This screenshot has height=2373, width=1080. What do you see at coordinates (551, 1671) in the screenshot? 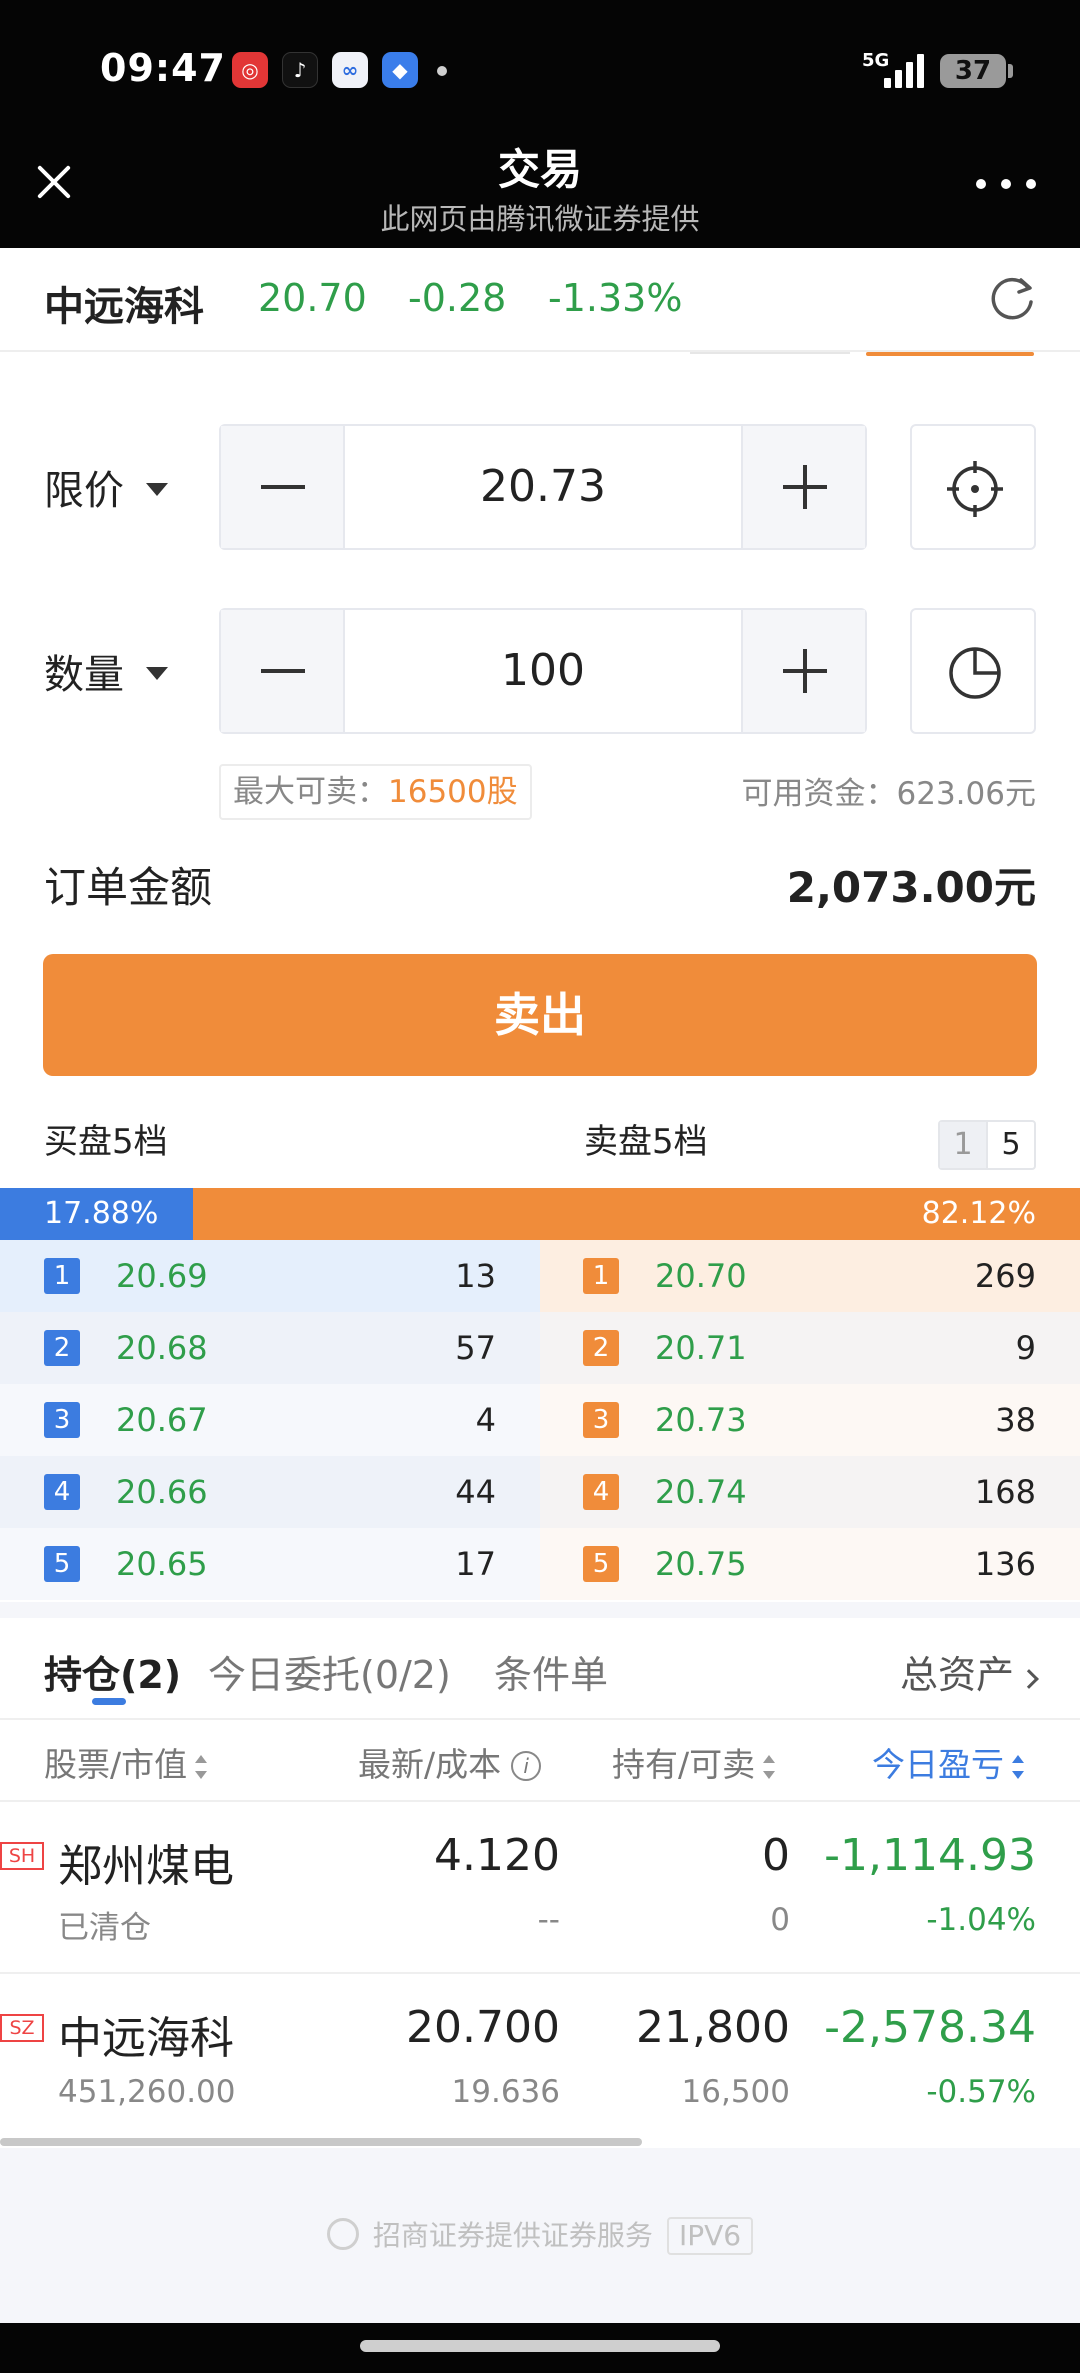
I see `tab-conditional-orders: 条件单` at bounding box center [551, 1671].